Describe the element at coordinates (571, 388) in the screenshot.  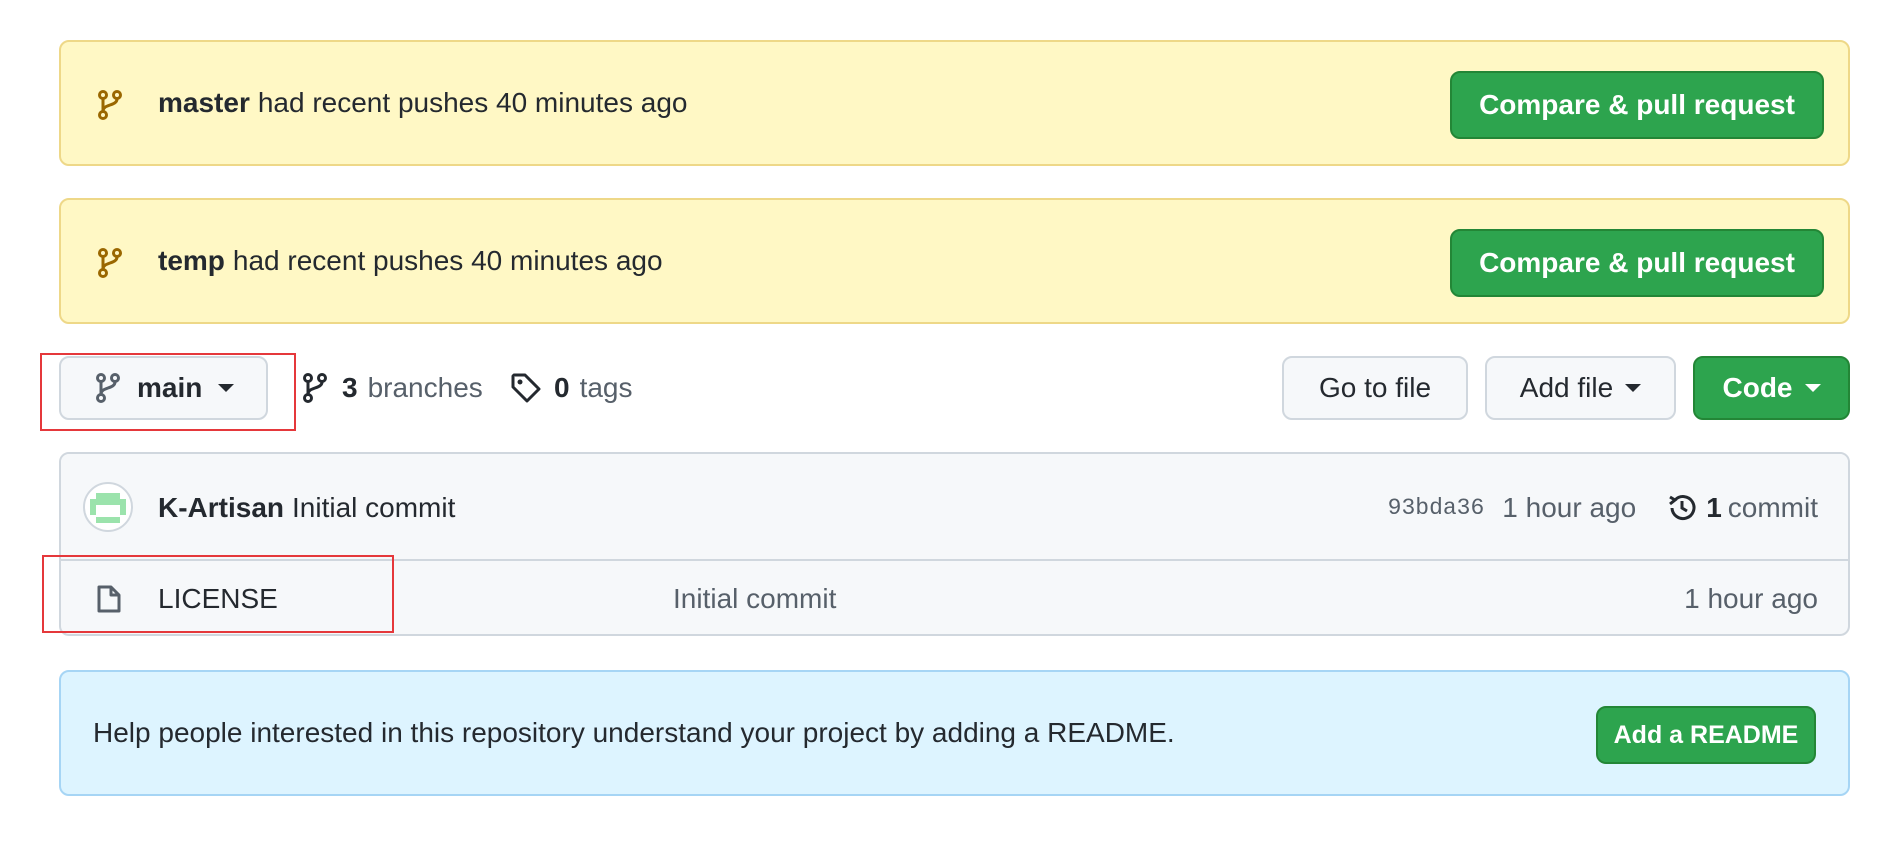
I see `tags-link: 0 tags` at that location.